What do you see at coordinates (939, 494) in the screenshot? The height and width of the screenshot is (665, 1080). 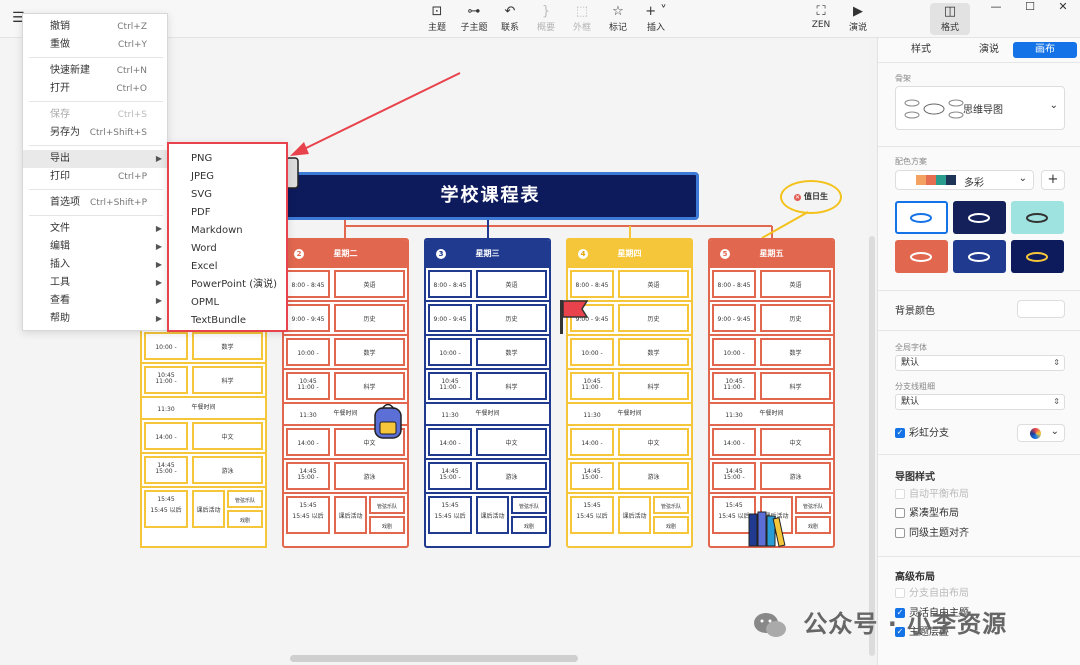 I see `auto-balance-label: 自动平衡布局` at bounding box center [939, 494].